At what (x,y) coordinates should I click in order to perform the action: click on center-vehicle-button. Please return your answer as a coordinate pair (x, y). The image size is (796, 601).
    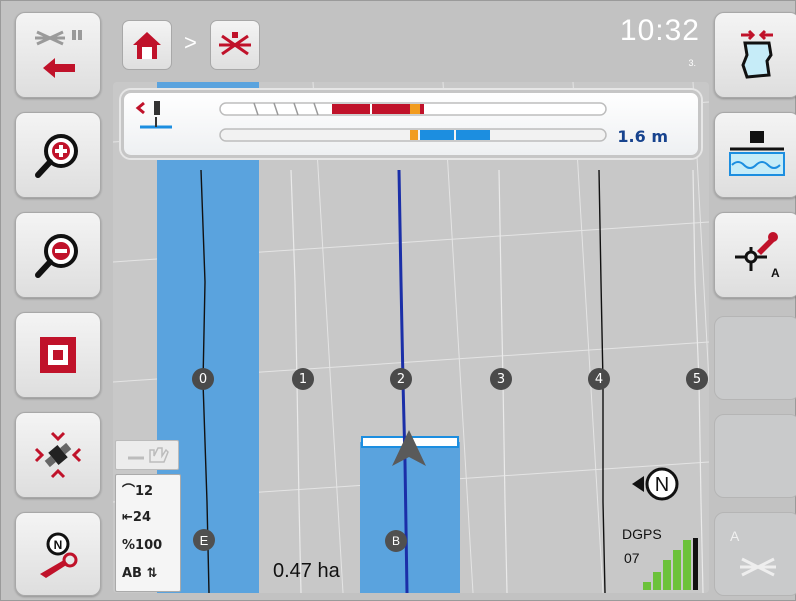
    Looking at the image, I should click on (58, 455).